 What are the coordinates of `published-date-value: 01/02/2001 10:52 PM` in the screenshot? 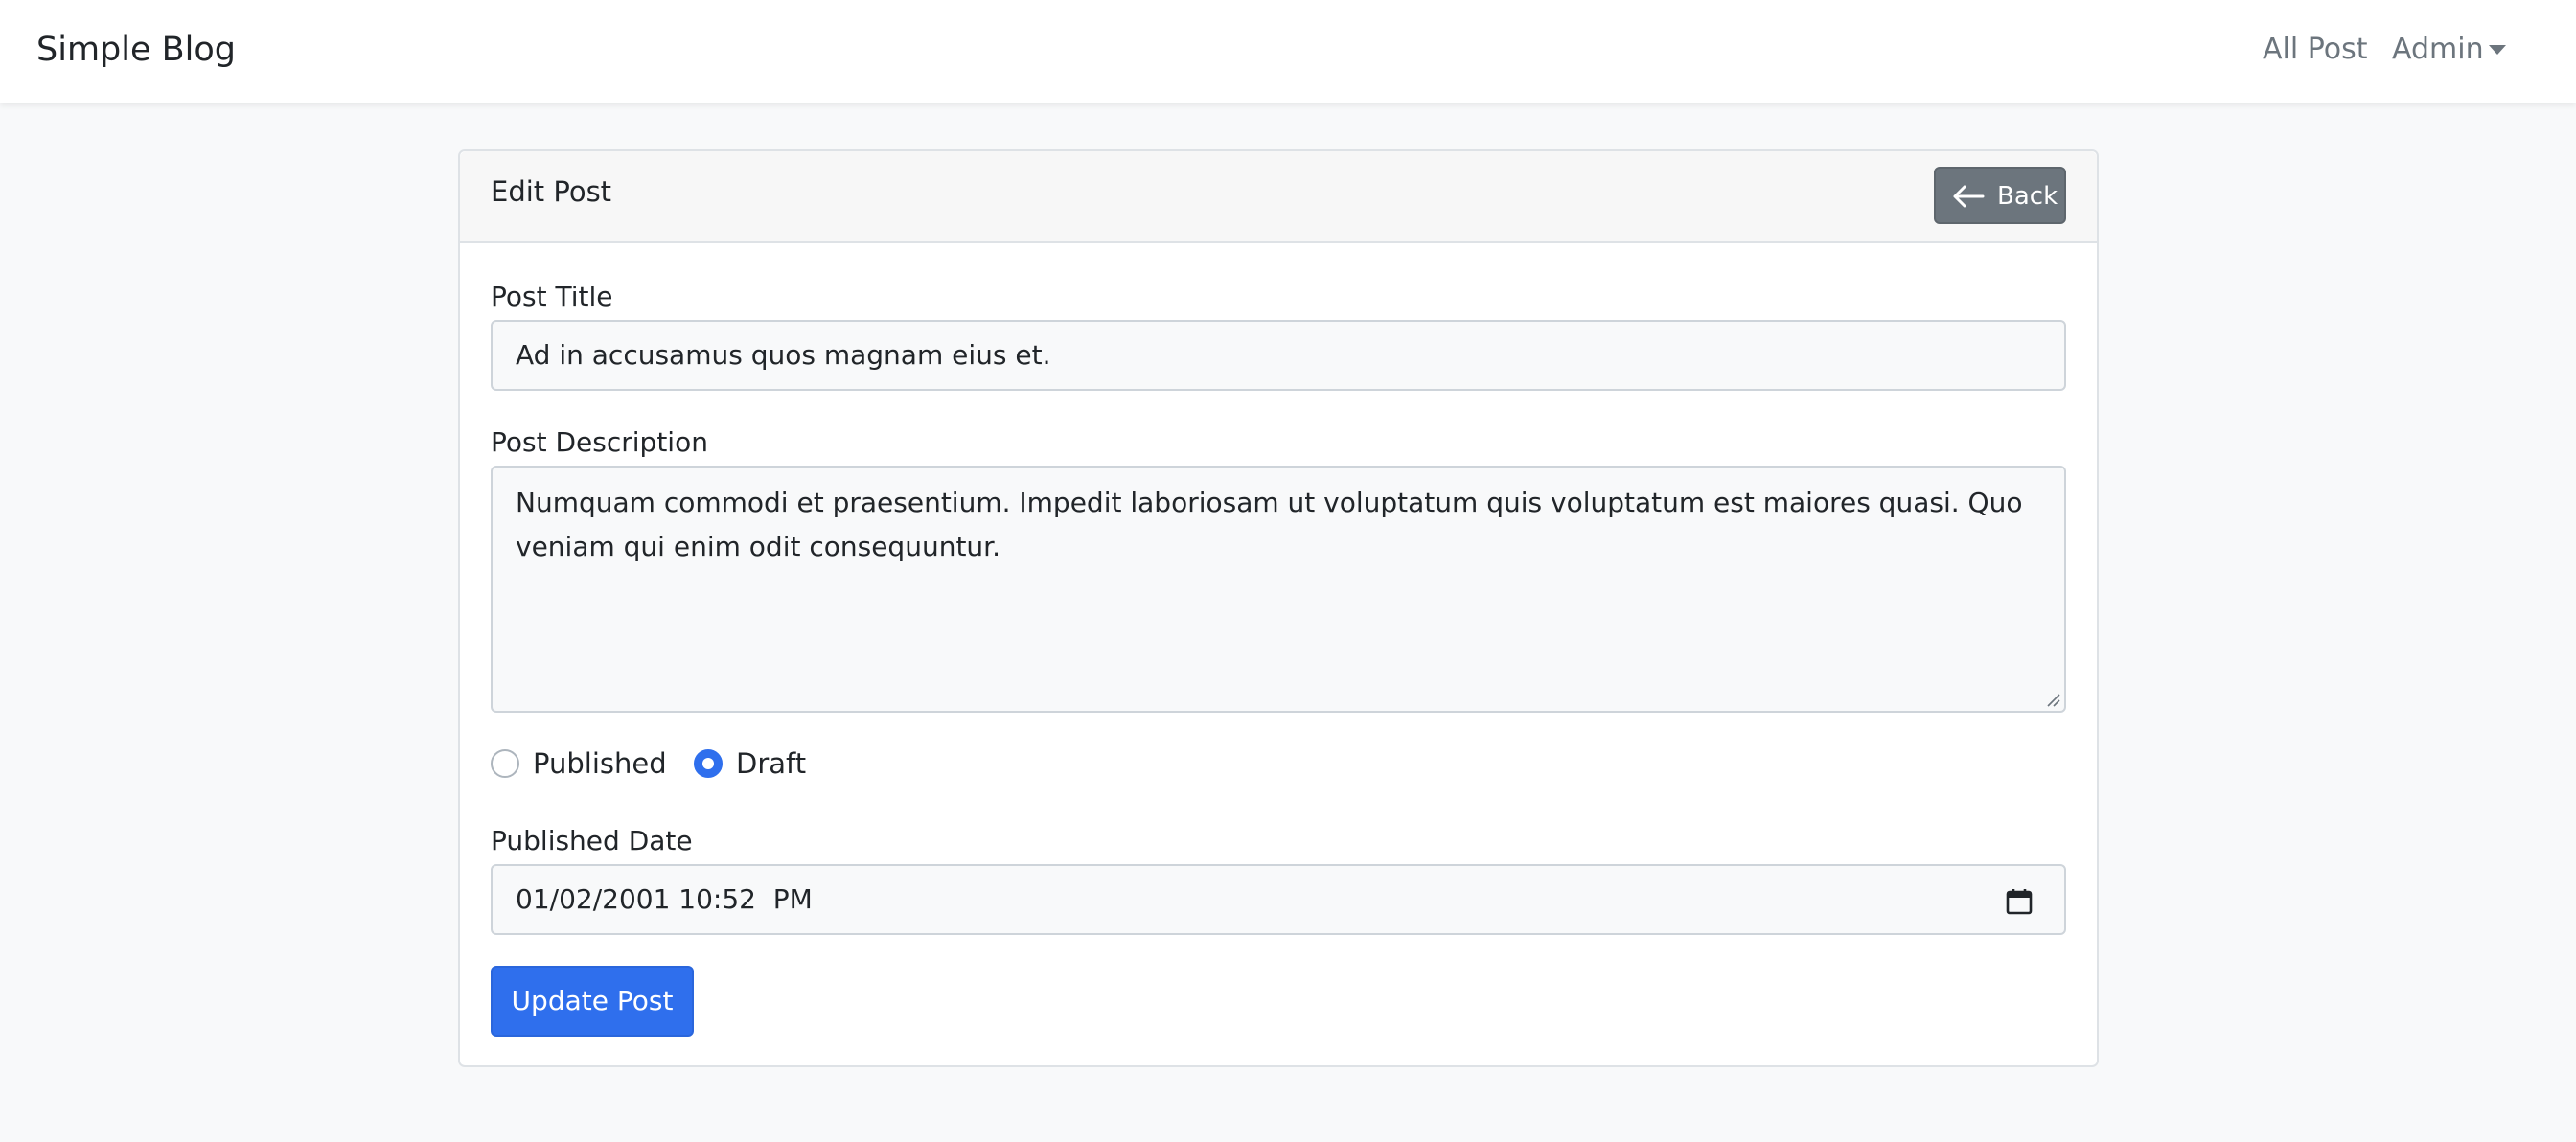 It's located at (665, 899).